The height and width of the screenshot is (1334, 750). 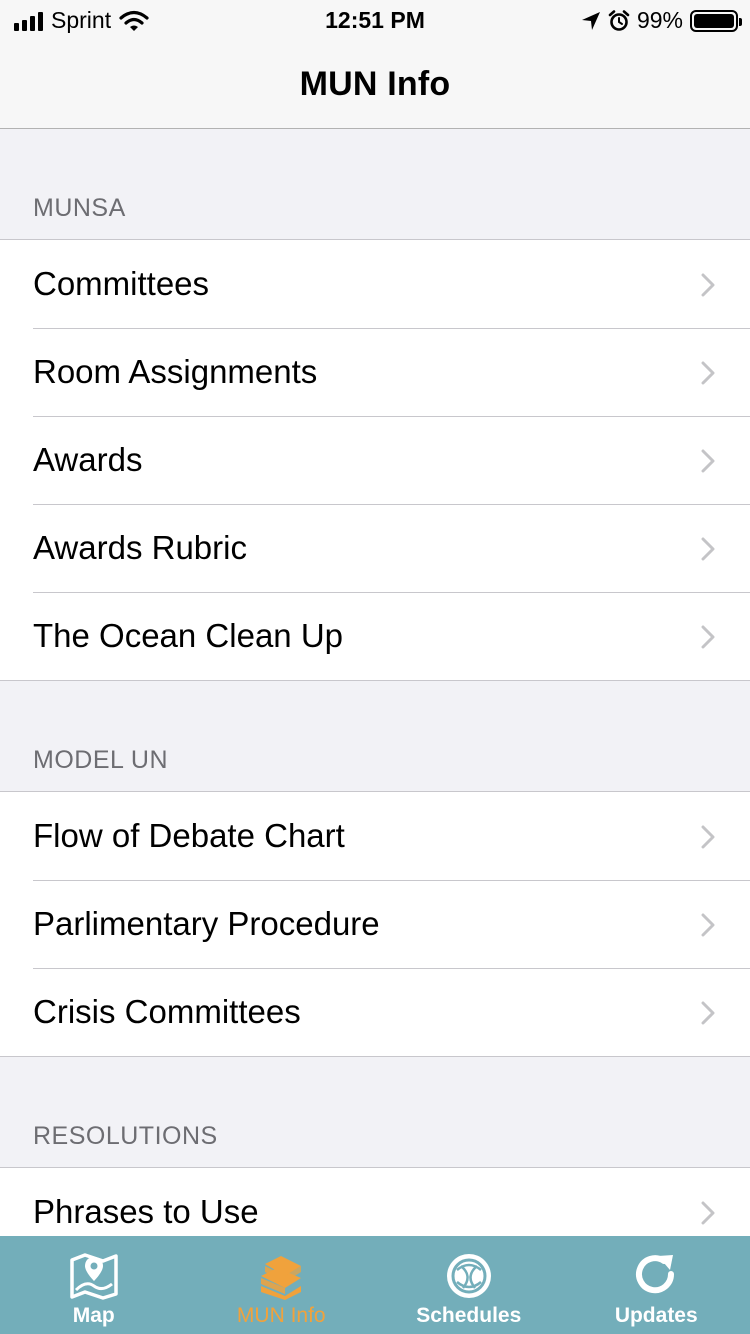 I want to click on section-group-resolutions: Phrases to Use, so click(x=375, y=1201).